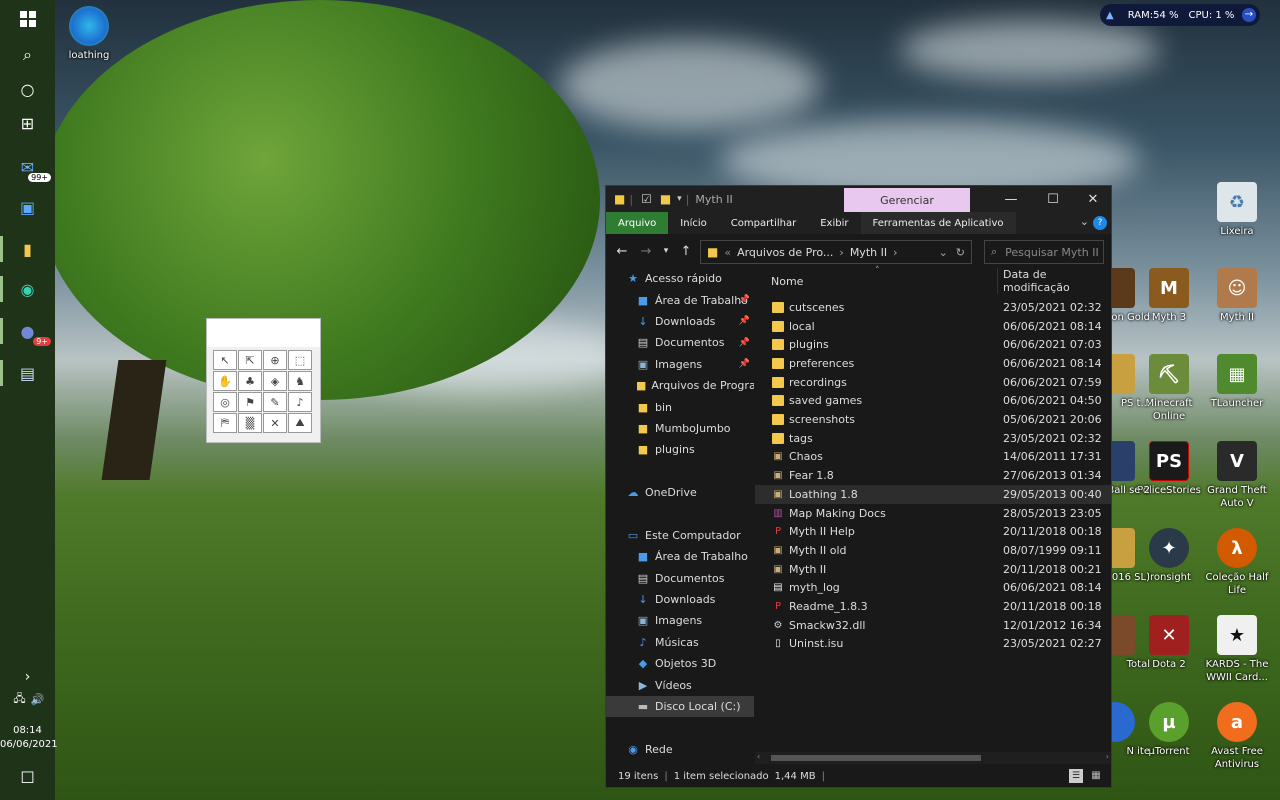  What do you see at coordinates (933, 419) in the screenshot?
I see `file-row: screenshots 05/06/2021 20:06` at bounding box center [933, 419].